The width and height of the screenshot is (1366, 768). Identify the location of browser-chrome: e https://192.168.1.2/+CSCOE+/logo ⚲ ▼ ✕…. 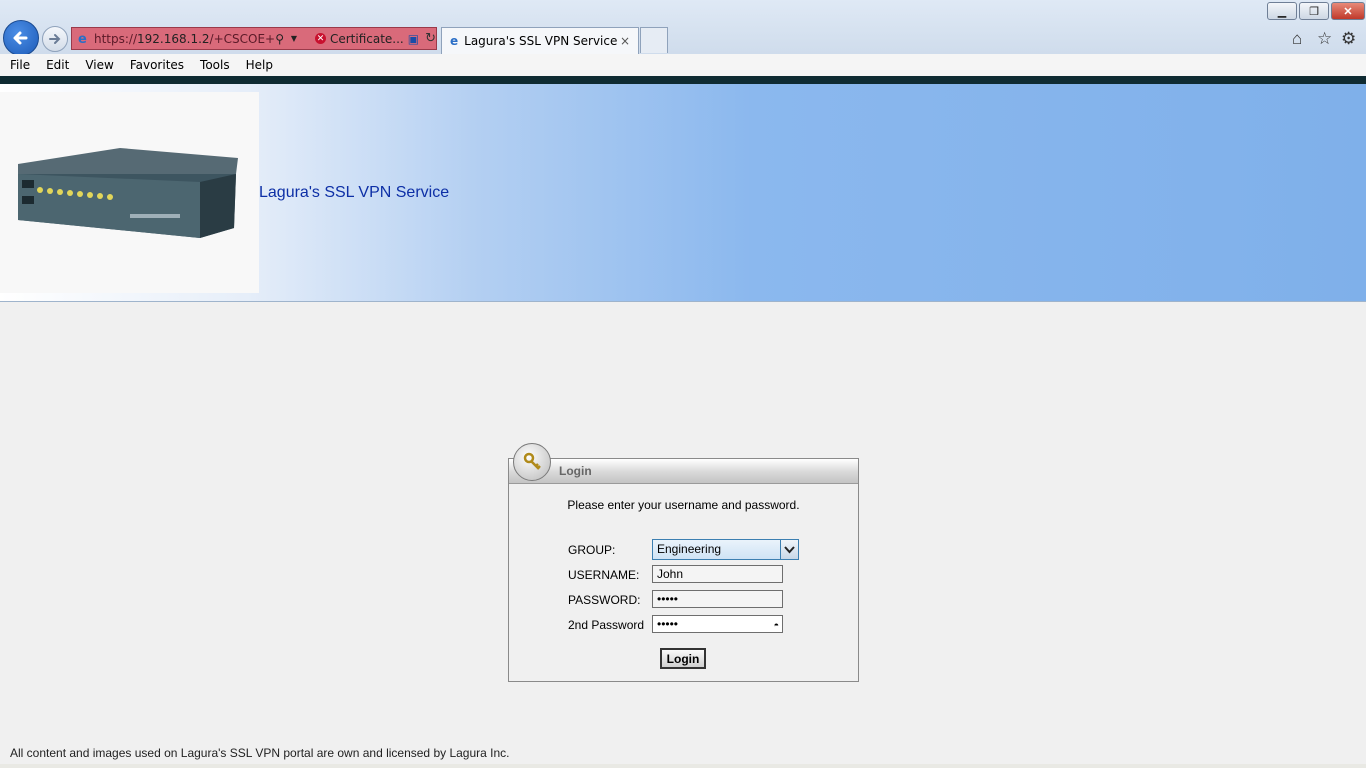
(683, 28).